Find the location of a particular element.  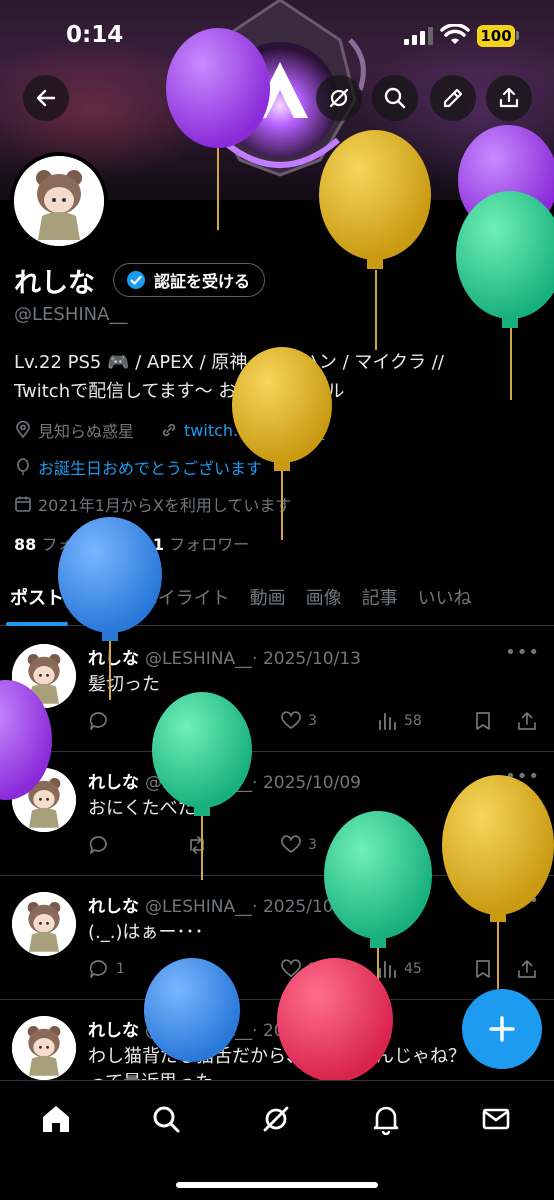

post-date: · 2025/10/13 is located at coordinates (306, 659).